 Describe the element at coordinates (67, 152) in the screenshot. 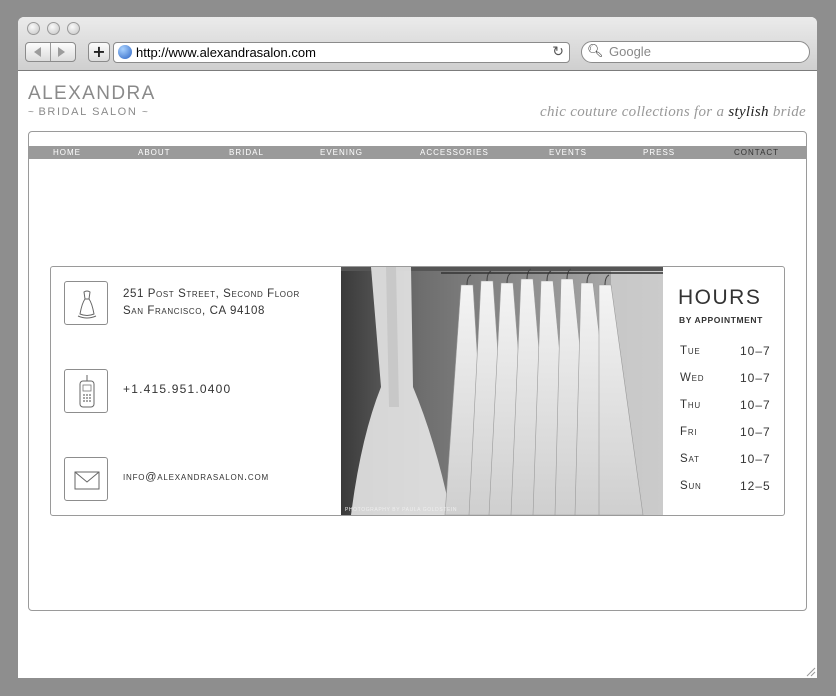

I see `nav-item-home: HOME` at that location.